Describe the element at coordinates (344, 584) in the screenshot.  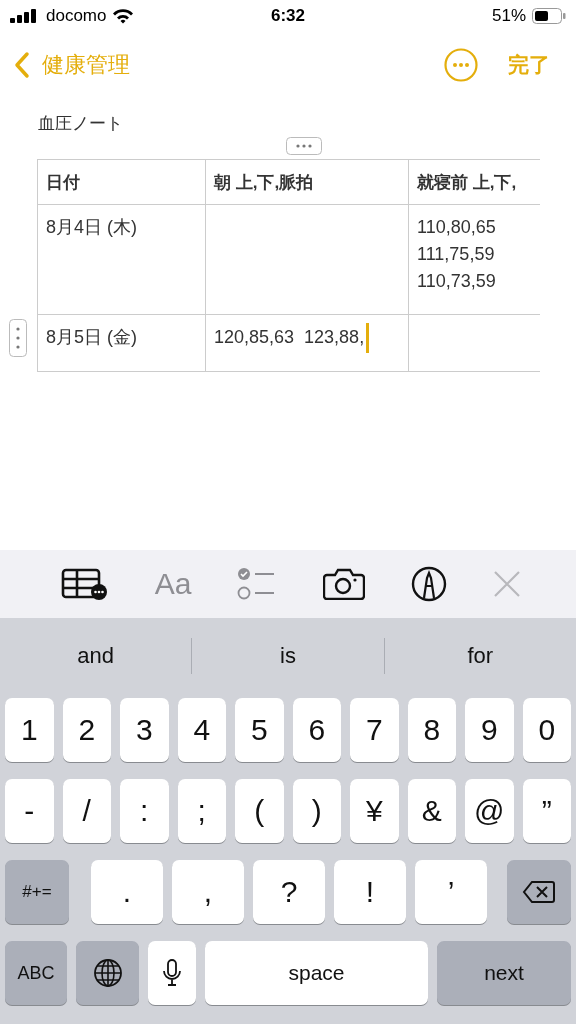
I see `camera-icon` at that location.